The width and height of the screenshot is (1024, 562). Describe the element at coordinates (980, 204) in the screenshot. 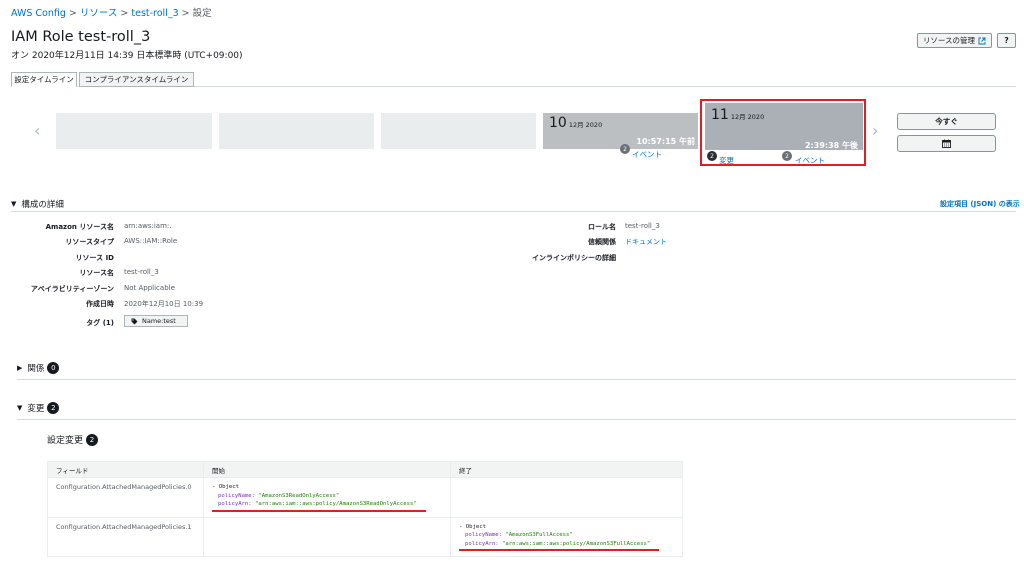

I see `view-json-link: 設定項目 (JSON) の表示` at that location.